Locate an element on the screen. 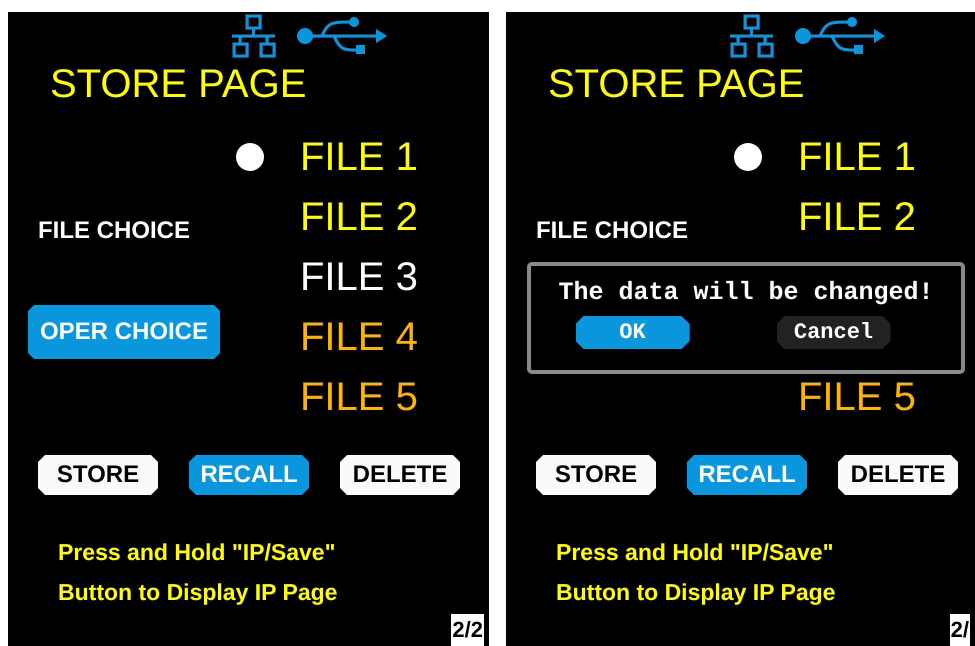 The height and width of the screenshot is (646, 975). file-item: FILE 3 is located at coordinates (359, 277).